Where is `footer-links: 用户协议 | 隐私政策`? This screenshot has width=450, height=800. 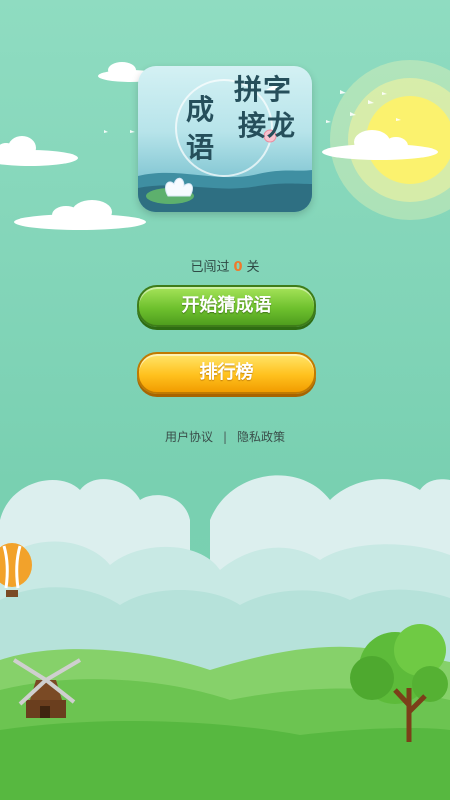 footer-links: 用户协议 | 隐私政策 is located at coordinates (225, 436).